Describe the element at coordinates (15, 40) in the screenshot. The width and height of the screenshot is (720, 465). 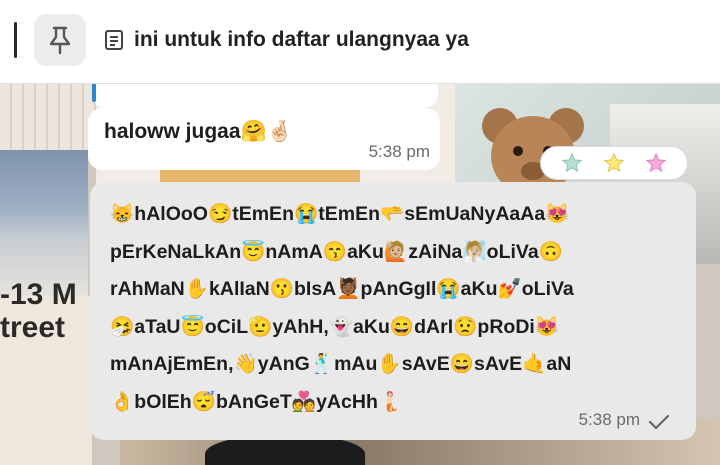
I see `pin-indicator` at that location.